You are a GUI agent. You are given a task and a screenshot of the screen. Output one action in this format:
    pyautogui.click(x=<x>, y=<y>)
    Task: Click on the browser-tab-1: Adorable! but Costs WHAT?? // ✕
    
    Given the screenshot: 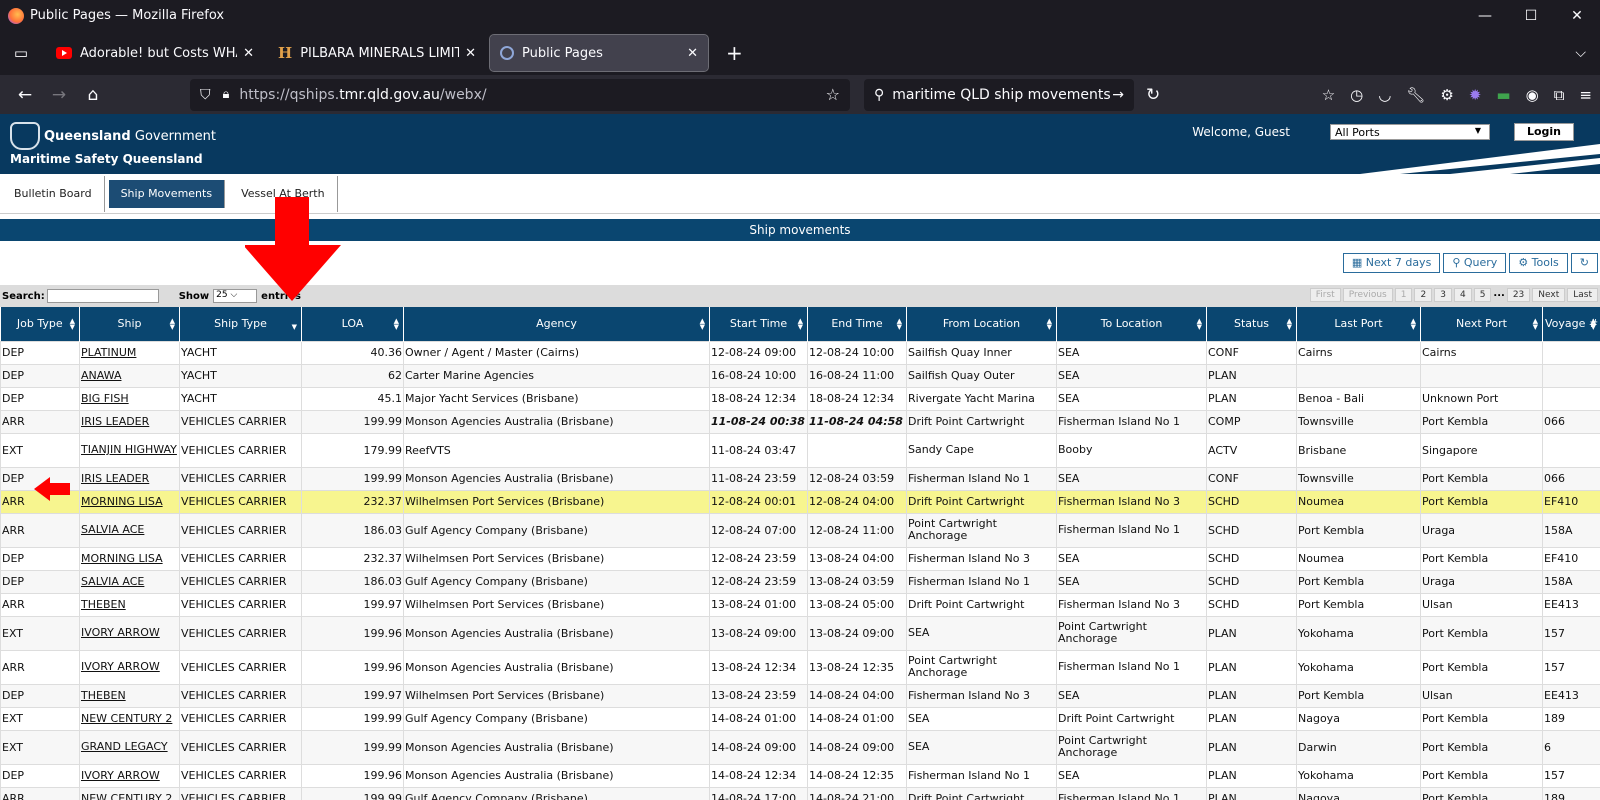 What is the action you would take?
    pyautogui.click(x=155, y=53)
    